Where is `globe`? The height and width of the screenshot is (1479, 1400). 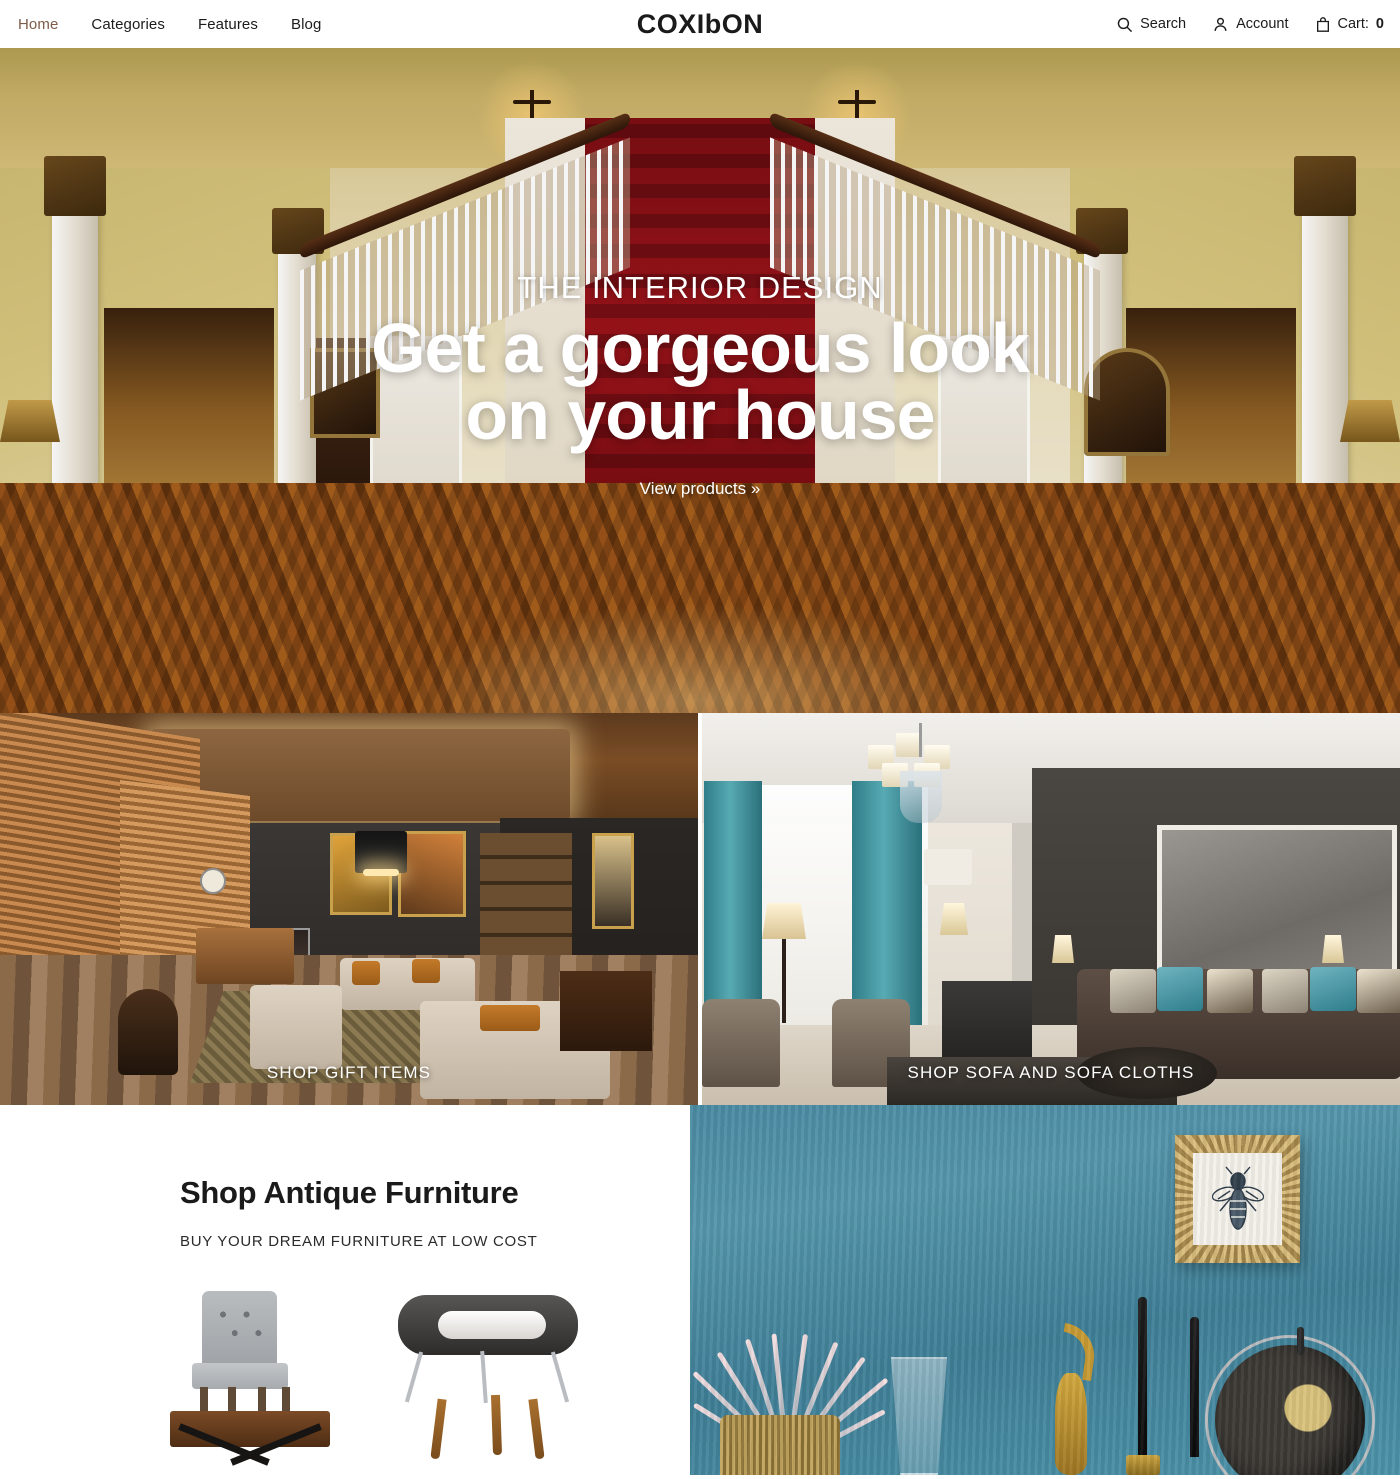
globe is located at coordinates (1290, 1410).